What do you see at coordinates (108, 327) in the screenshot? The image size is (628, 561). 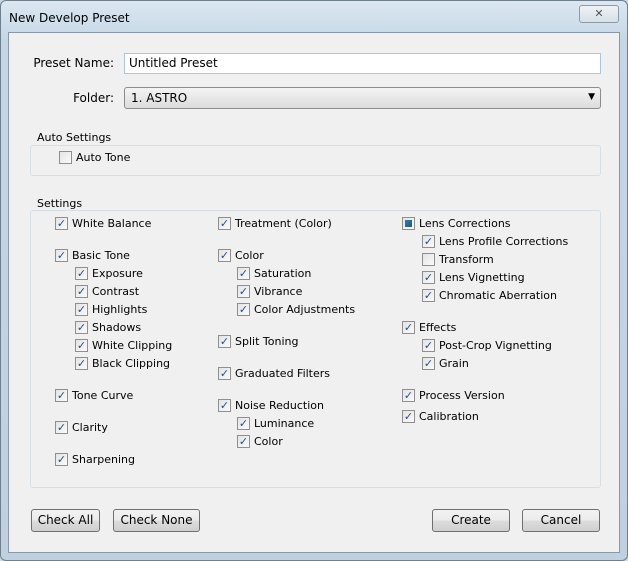 I see `setting-checkbox-shadows: ✓ Shadows` at bounding box center [108, 327].